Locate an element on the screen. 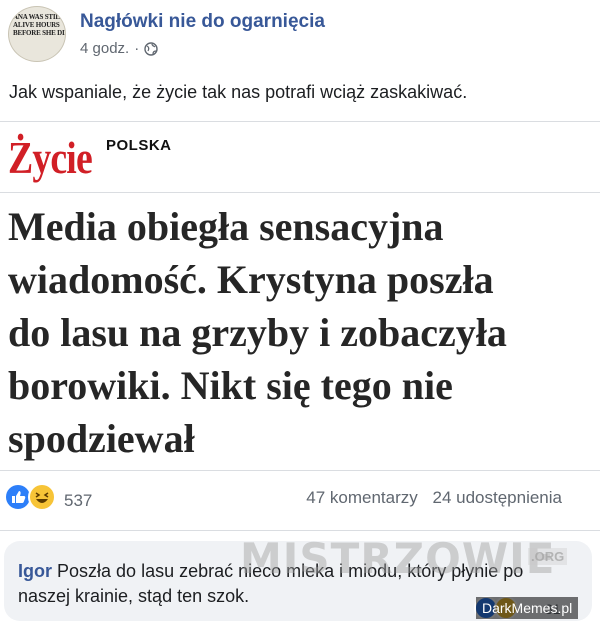  haha-icon is located at coordinates (42, 497).